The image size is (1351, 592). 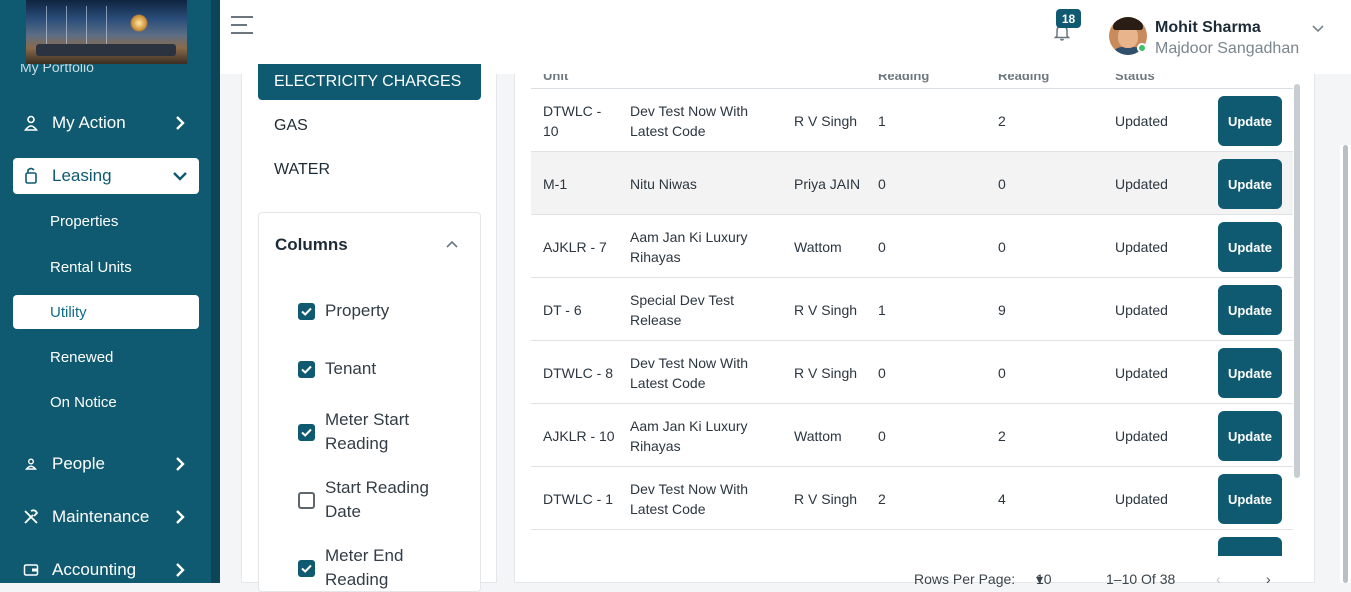 What do you see at coordinates (682, 309) in the screenshot?
I see `property-cell: Special Dev Test Release` at bounding box center [682, 309].